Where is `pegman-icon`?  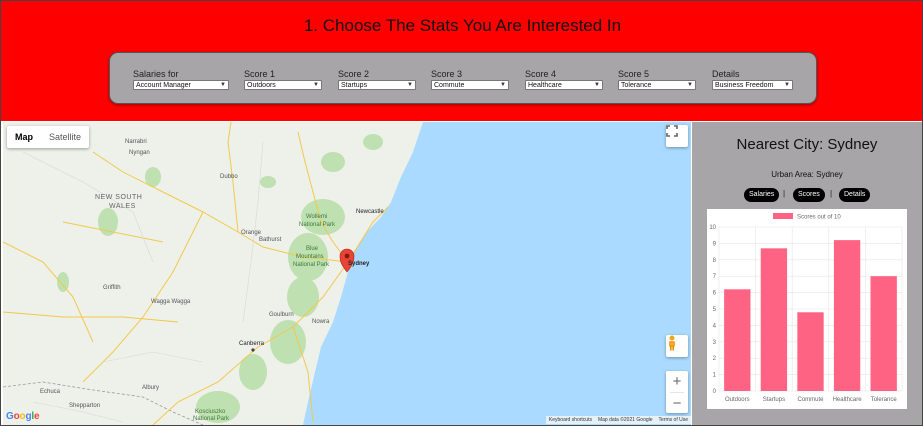 pegman-icon is located at coordinates (672, 343).